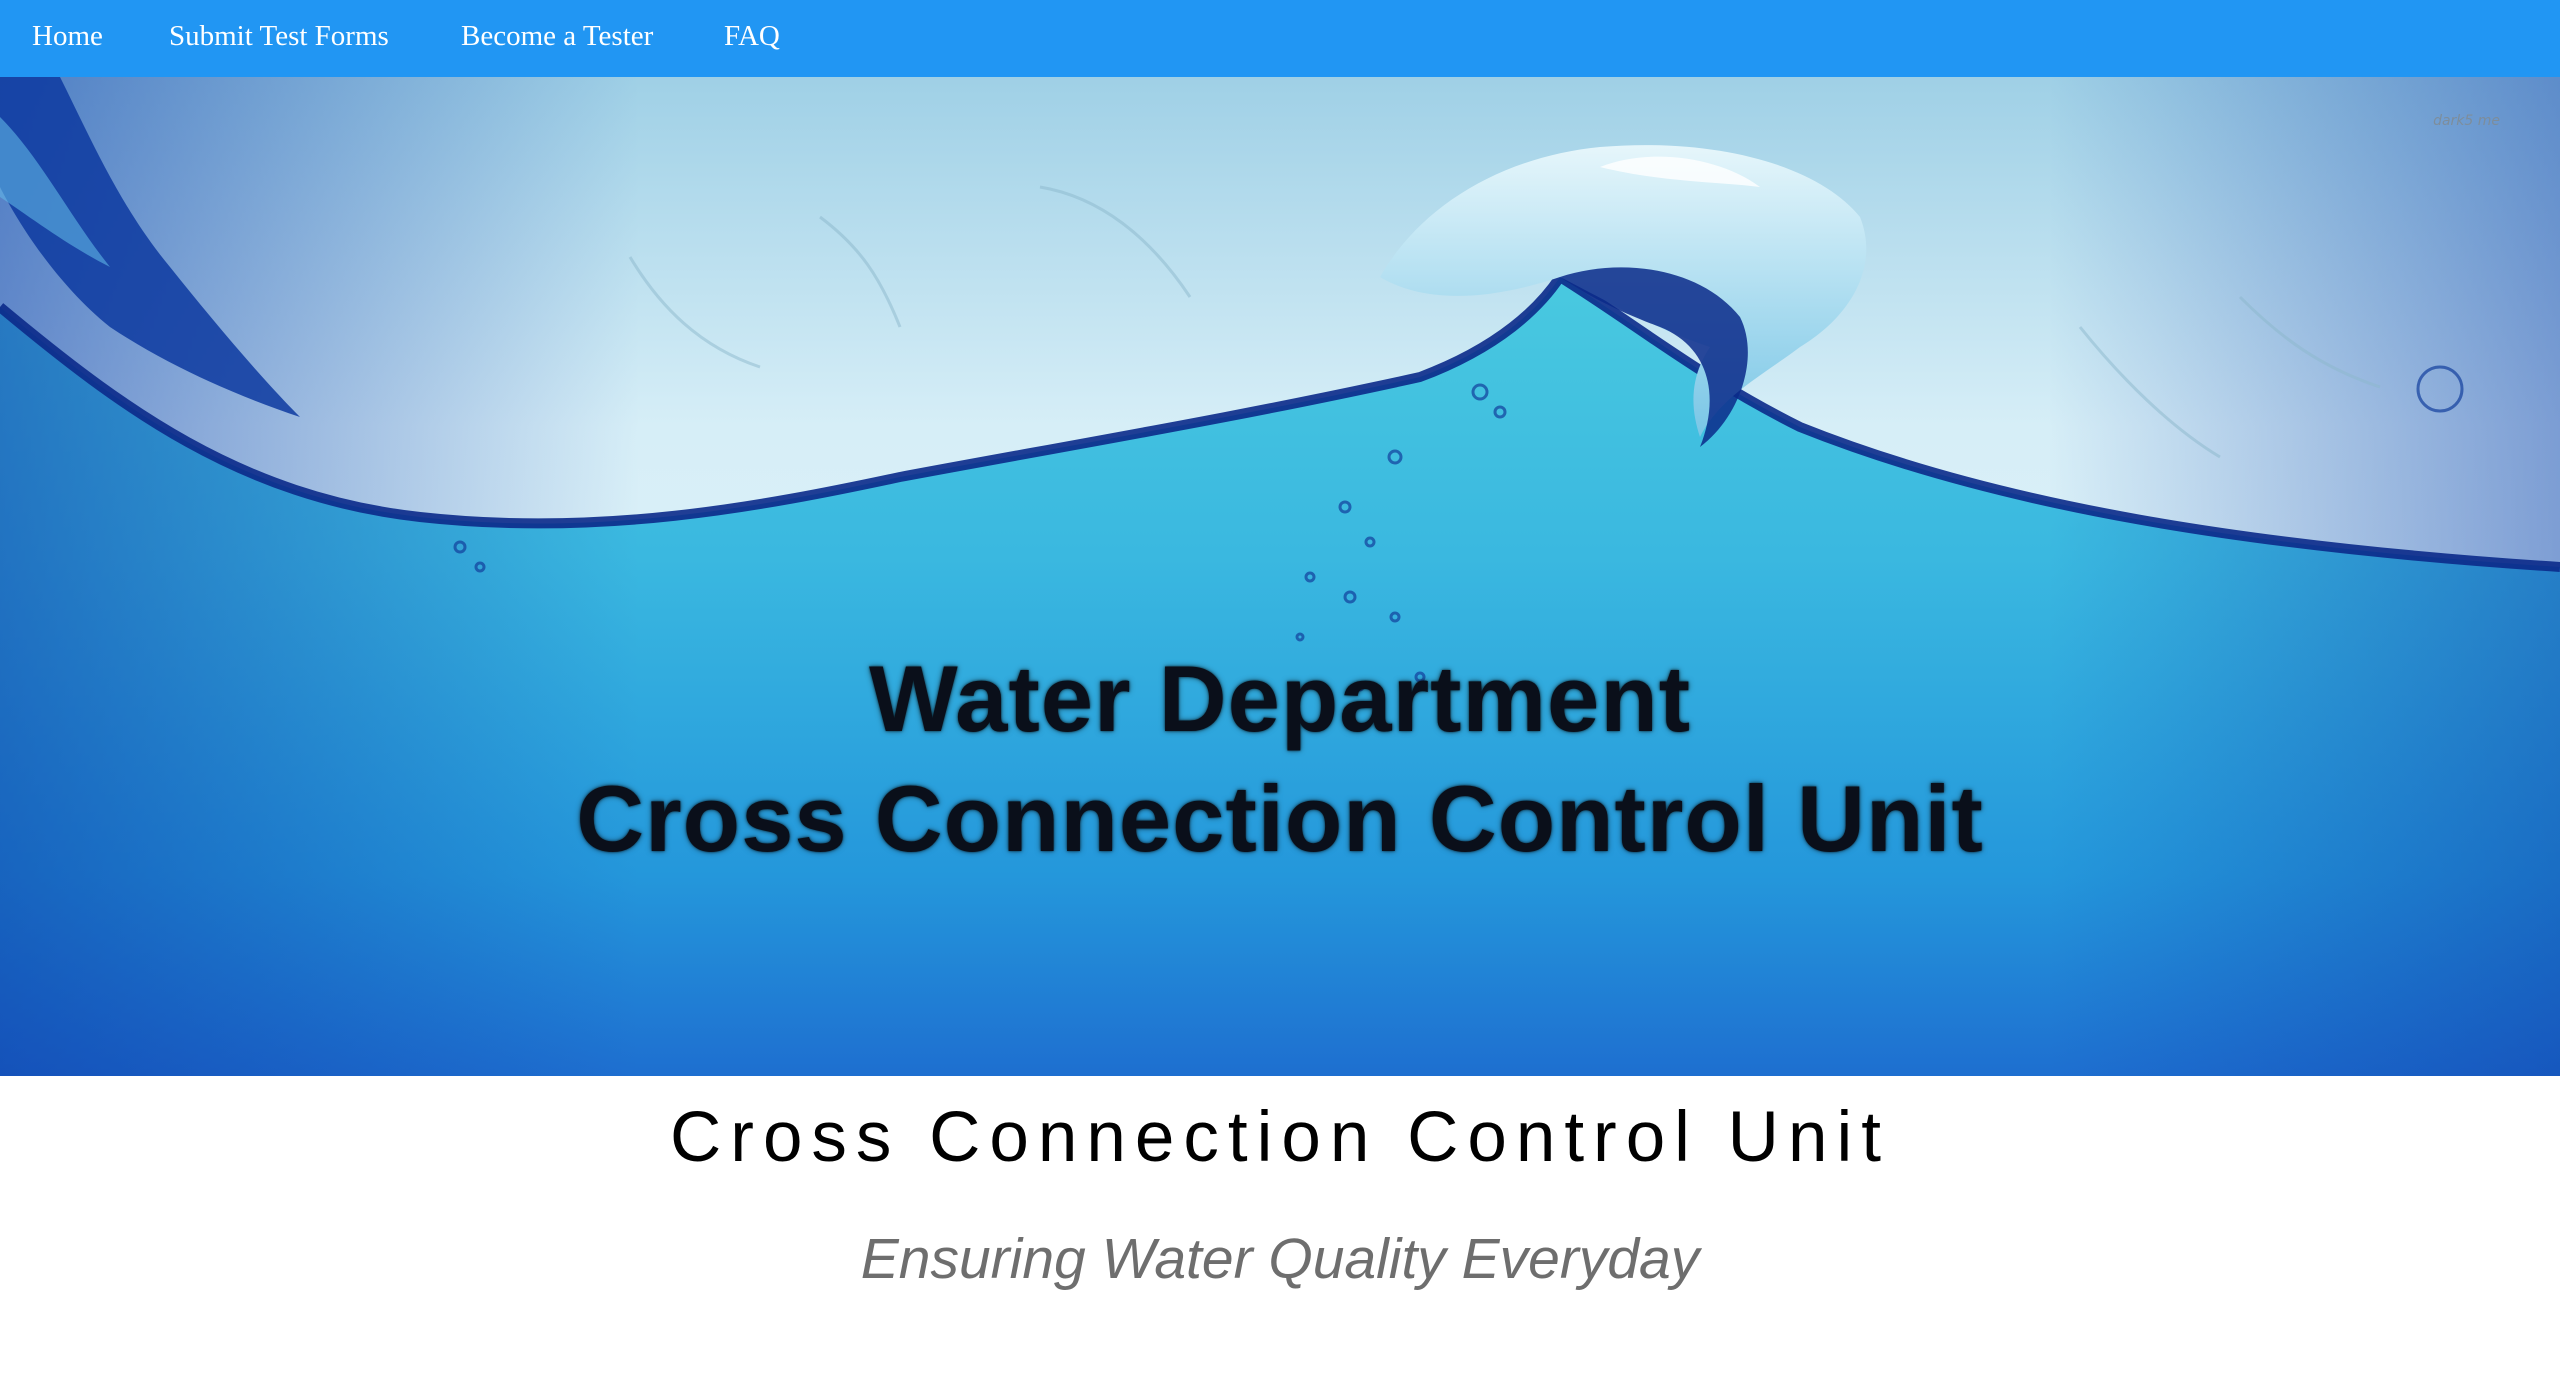  Describe the element at coordinates (279, 36) in the screenshot. I see `nav-submit-test-forms-link: Submit Test Forms` at that location.